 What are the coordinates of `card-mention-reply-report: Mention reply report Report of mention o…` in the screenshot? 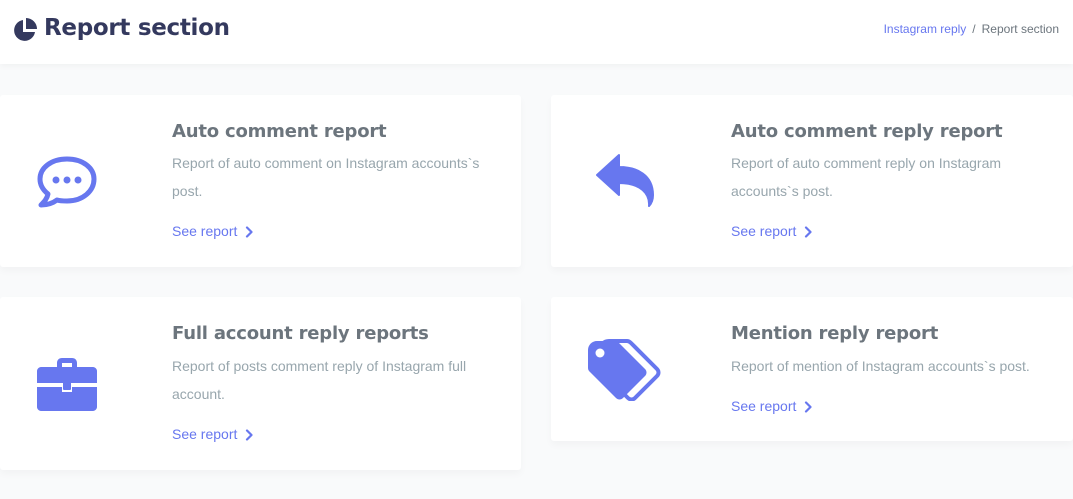 It's located at (812, 369).